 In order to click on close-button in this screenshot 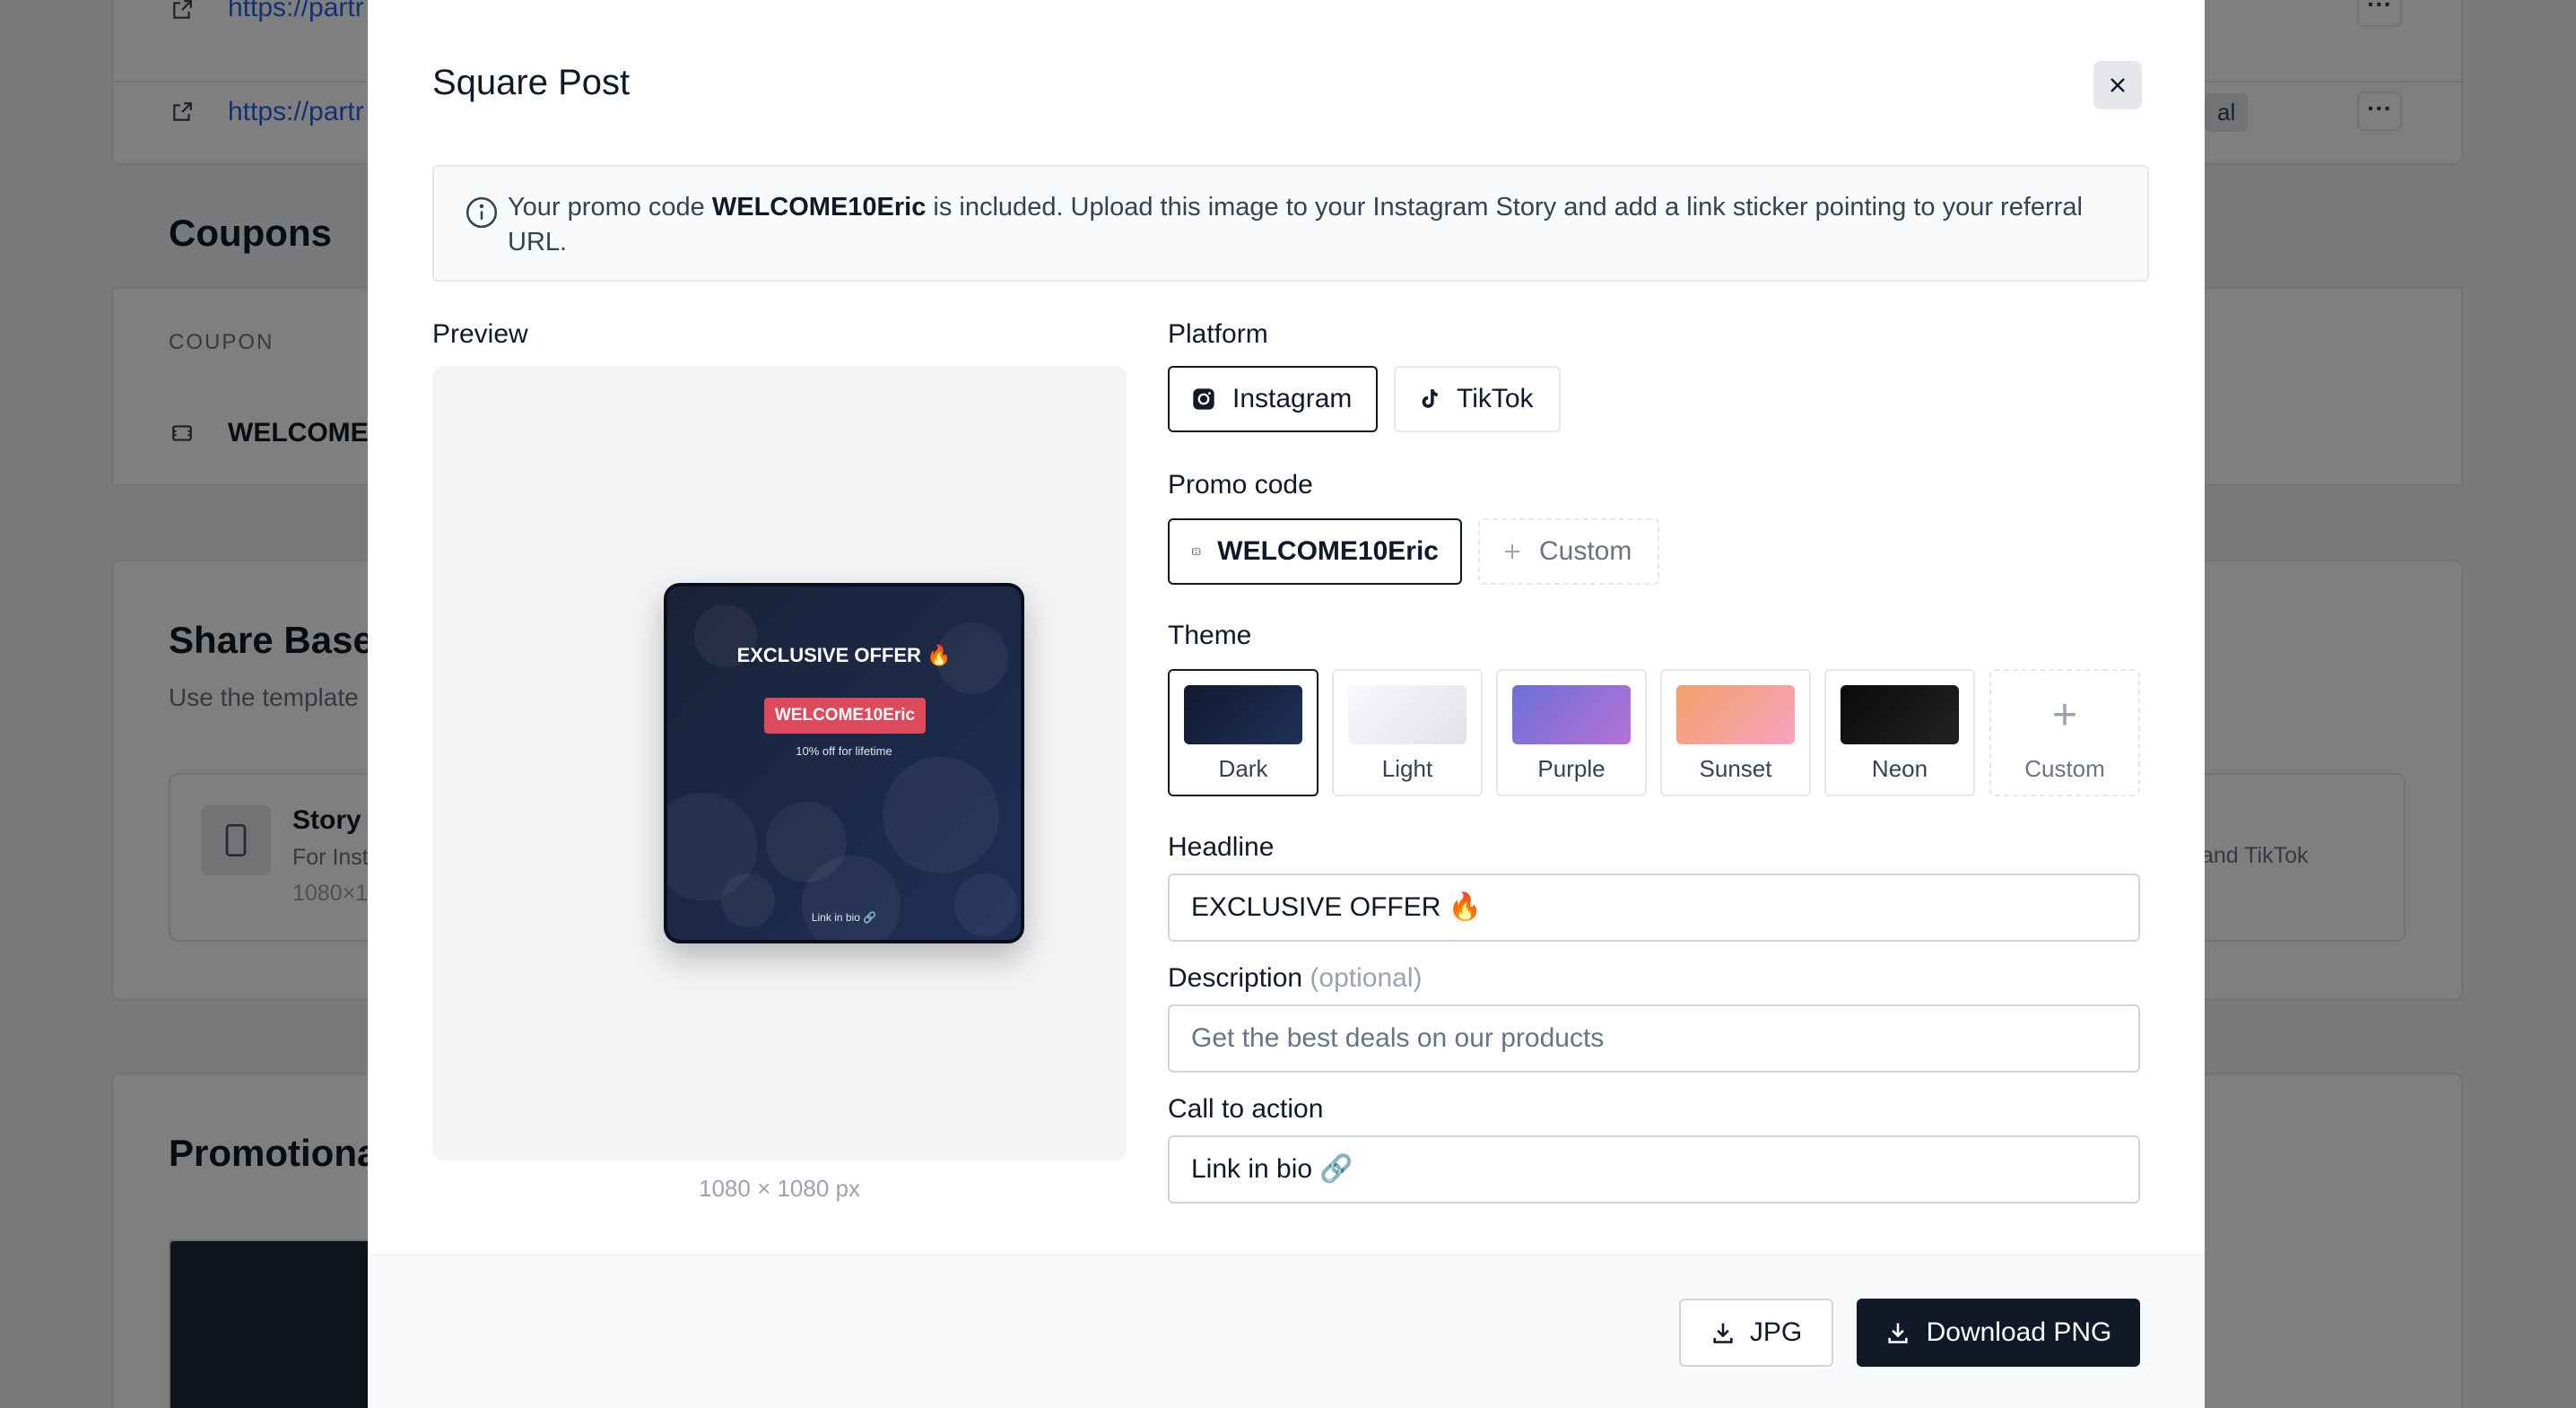, I will do `click(2117, 85)`.